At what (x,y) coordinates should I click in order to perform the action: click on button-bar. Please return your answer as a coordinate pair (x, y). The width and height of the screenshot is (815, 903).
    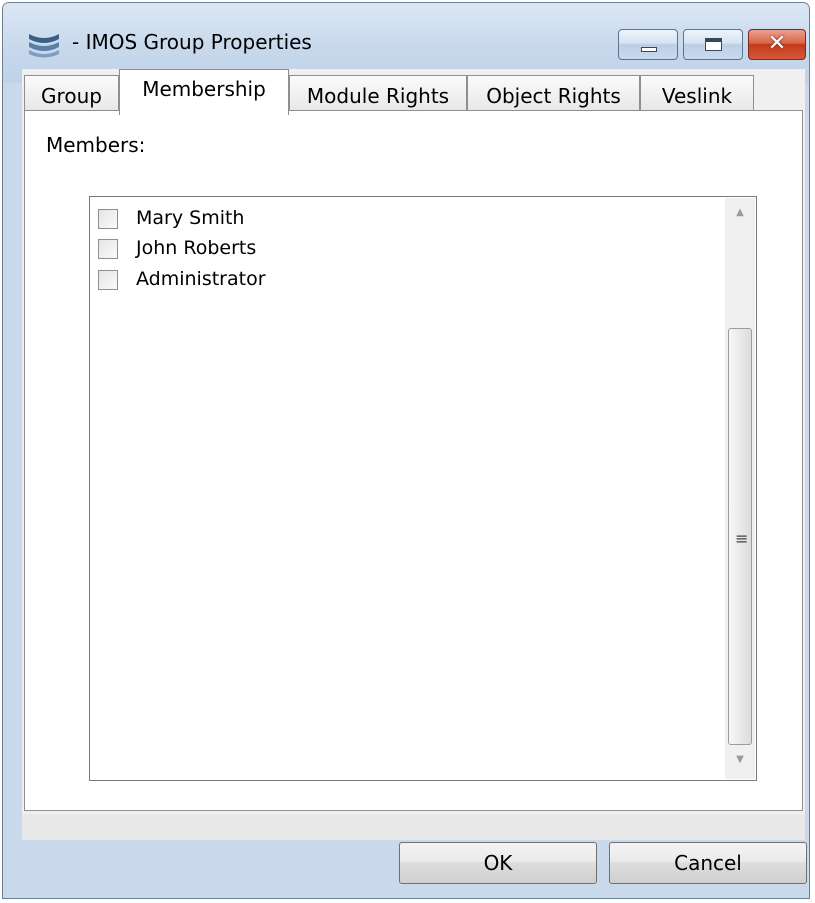
    Looking at the image, I should click on (413, 827).